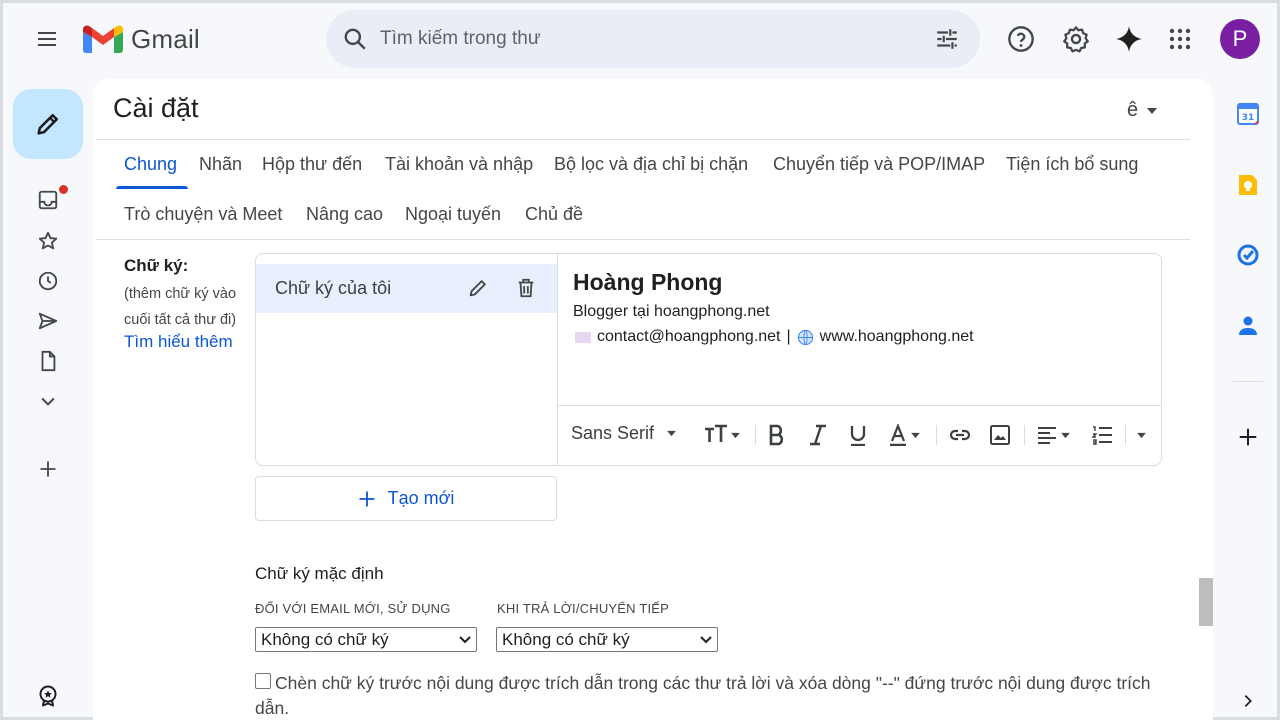 This screenshot has height=720, width=1280. I want to click on tab-advanced: Nâng cao, so click(344, 214).